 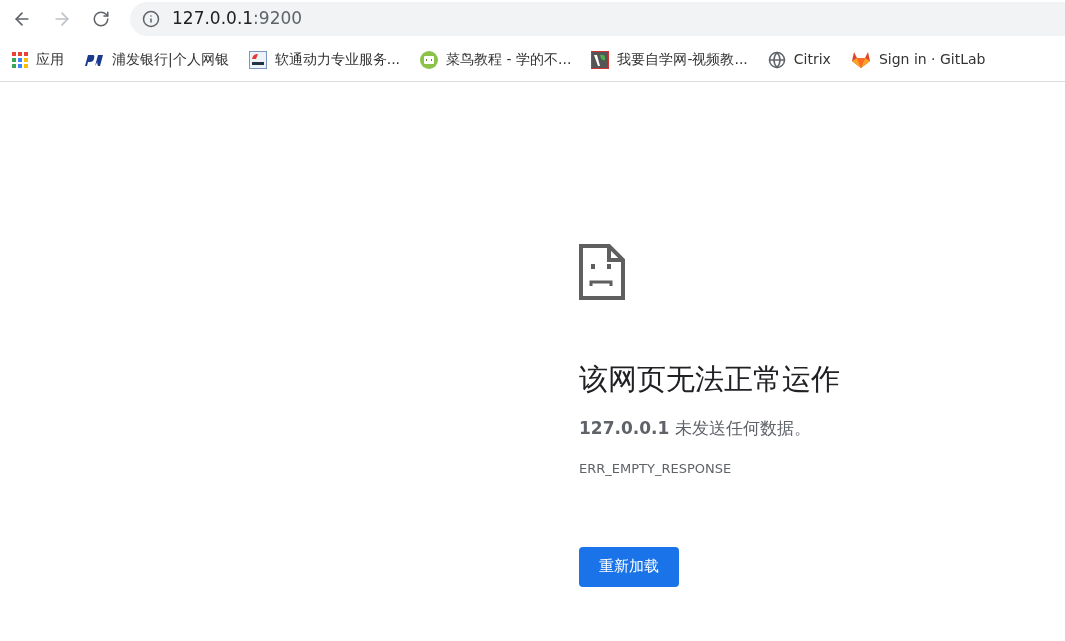 What do you see at coordinates (709, 379) in the screenshot?
I see `error-title: 该网页无法正常运作` at bounding box center [709, 379].